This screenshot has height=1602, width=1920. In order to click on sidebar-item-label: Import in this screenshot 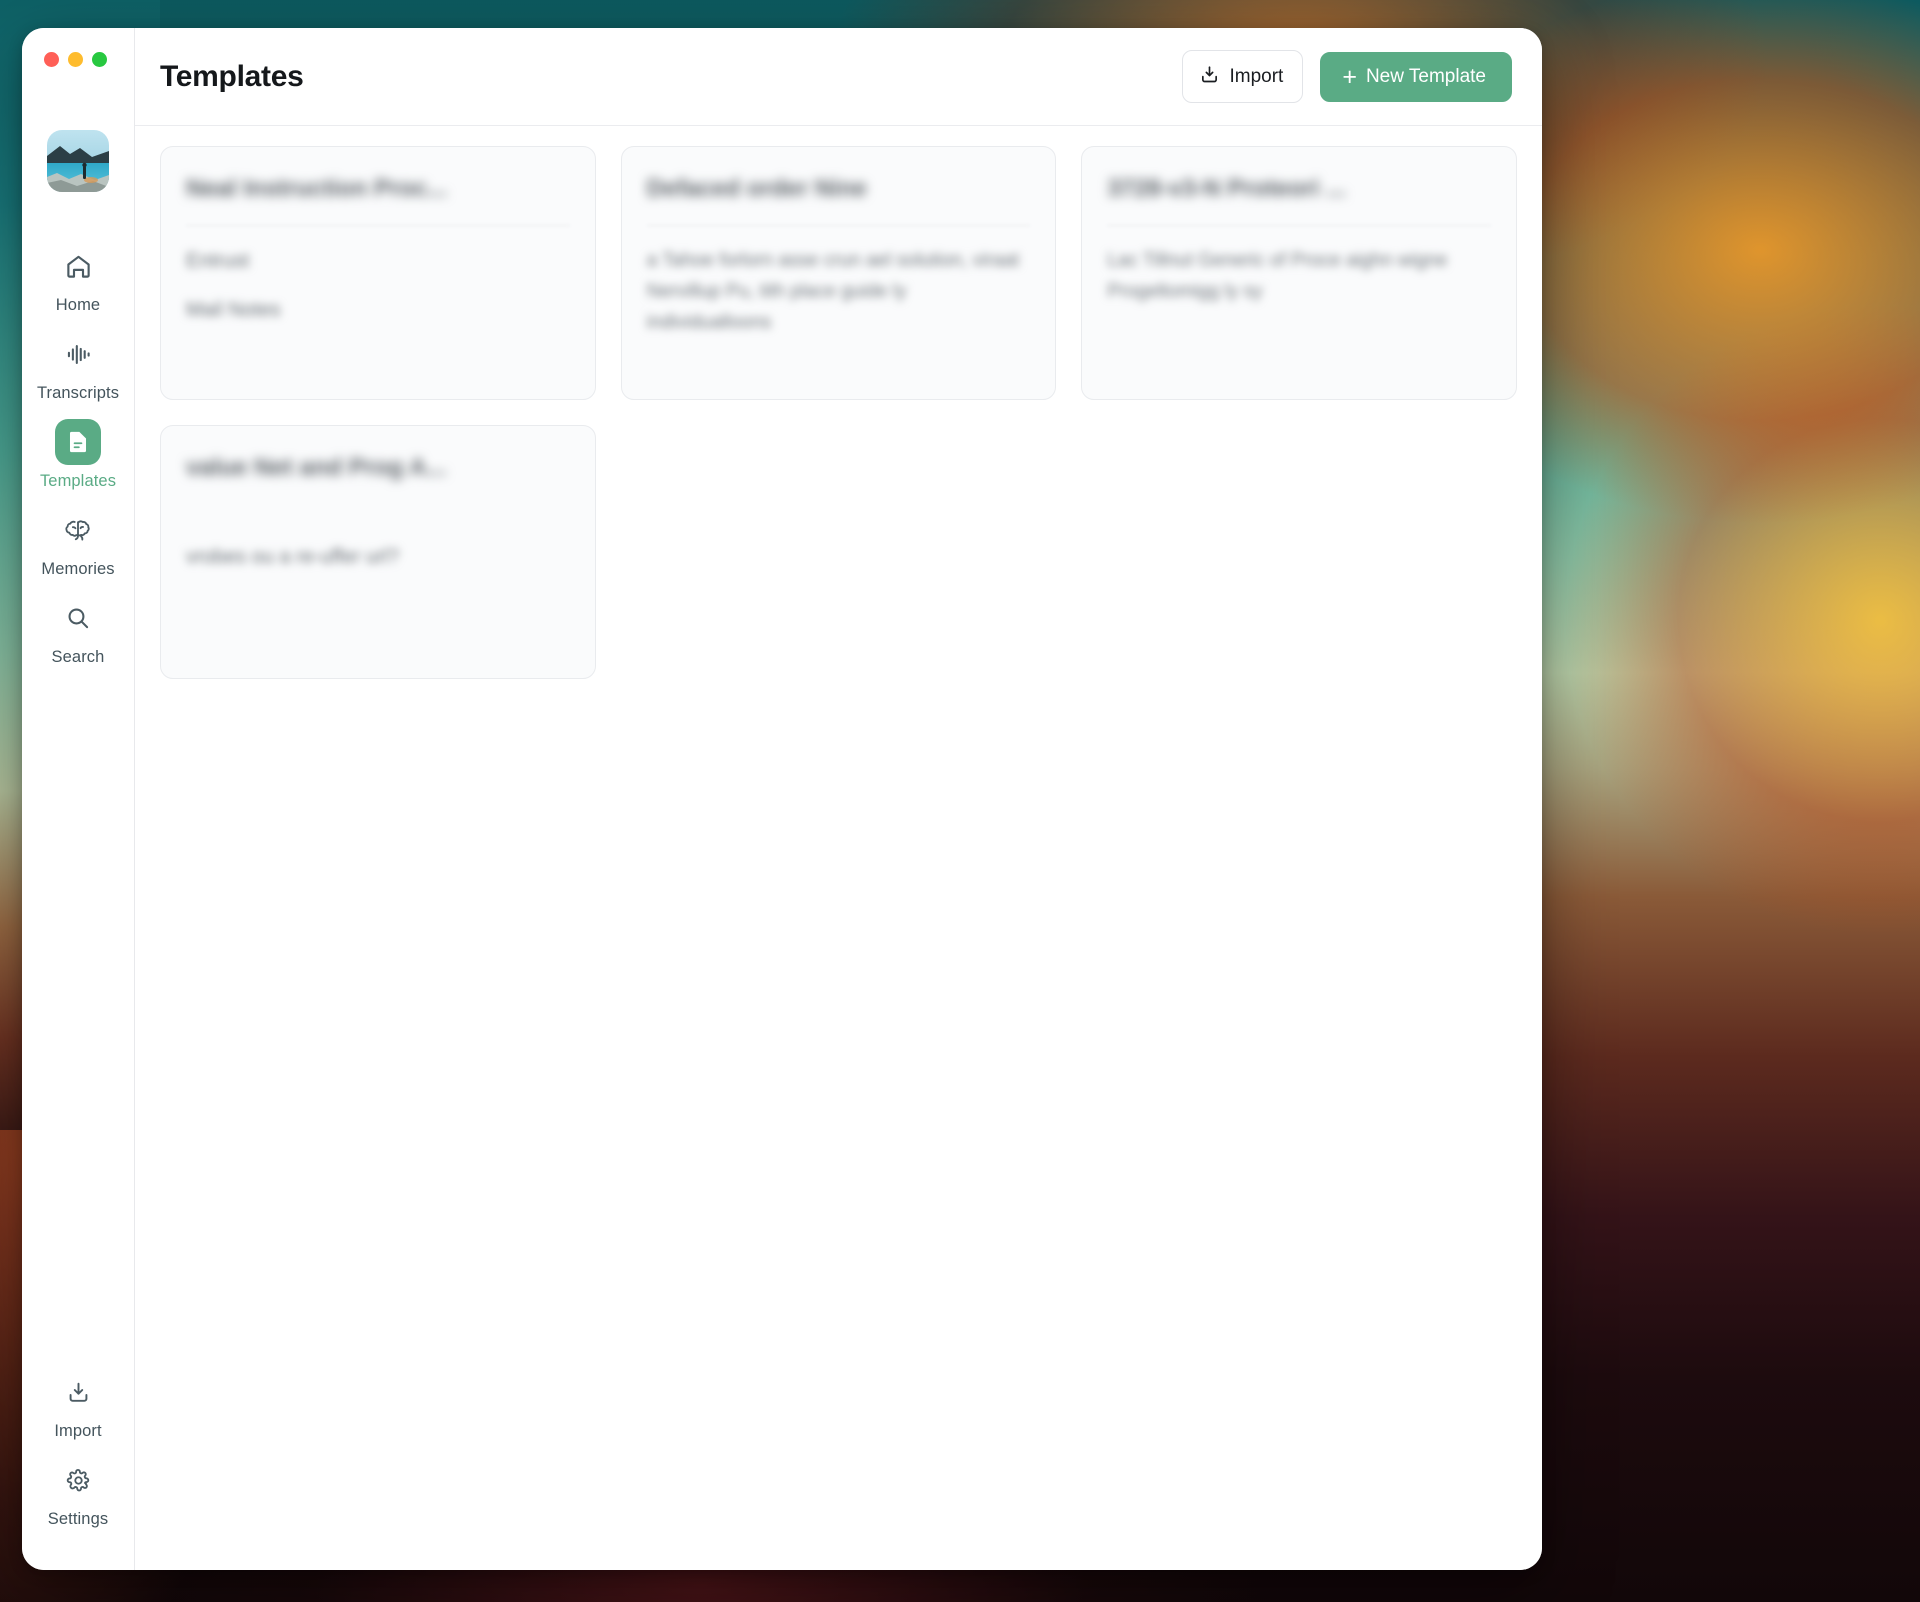, I will do `click(78, 1431)`.